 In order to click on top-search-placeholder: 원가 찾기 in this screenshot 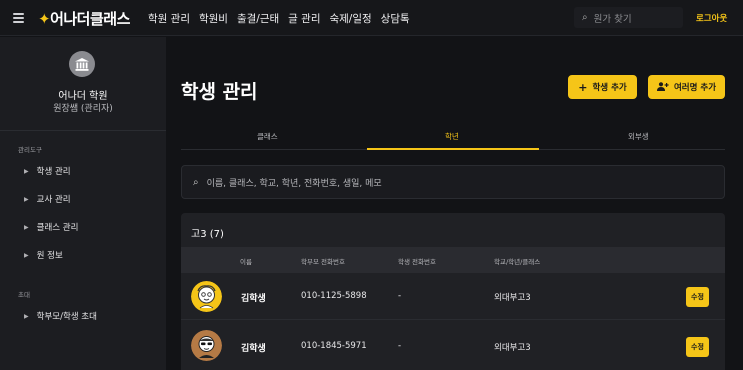, I will do `click(612, 19)`.